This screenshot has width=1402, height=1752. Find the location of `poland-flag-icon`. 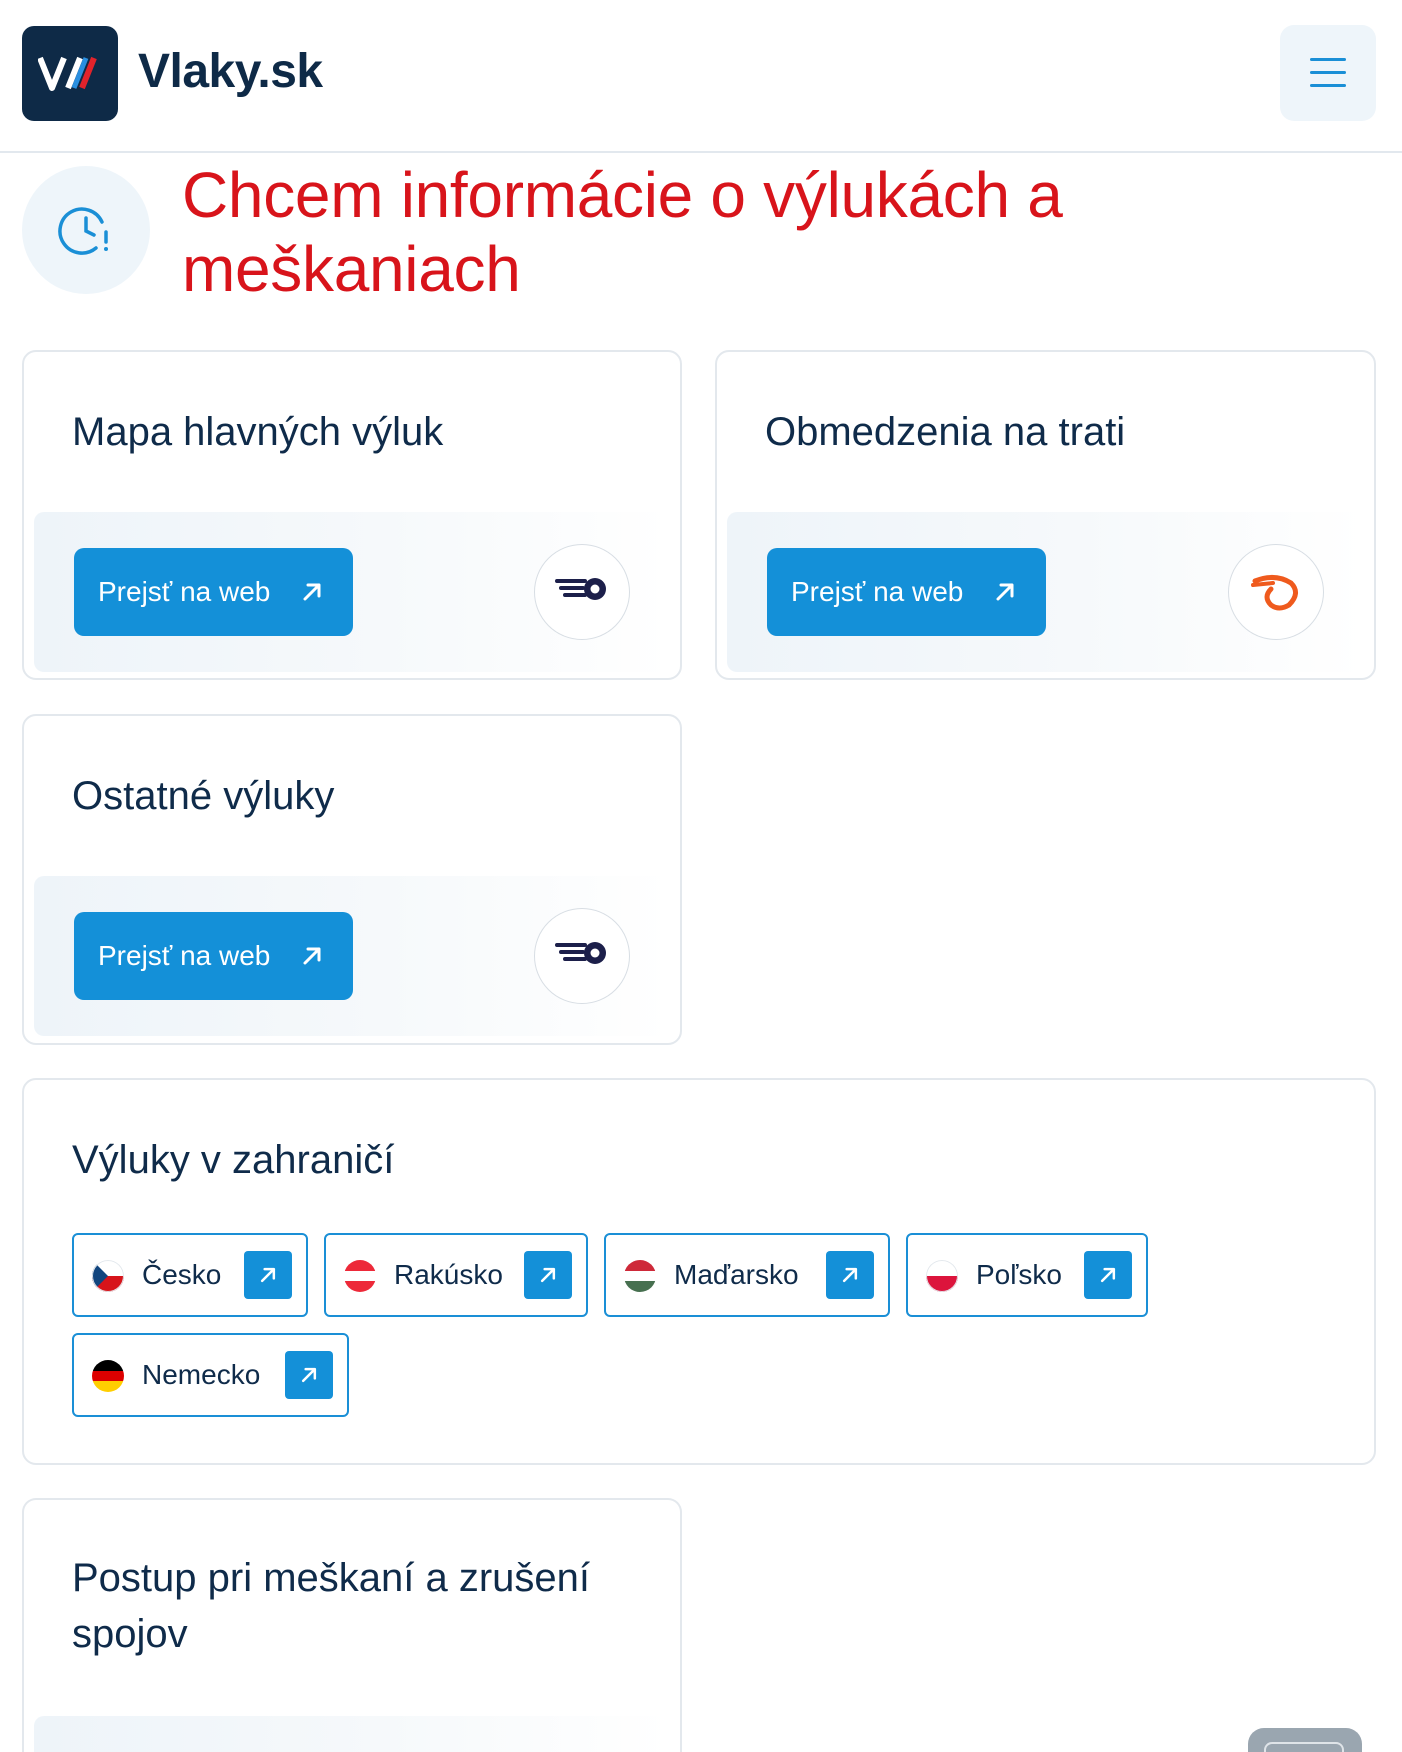

poland-flag-icon is located at coordinates (942, 1276).